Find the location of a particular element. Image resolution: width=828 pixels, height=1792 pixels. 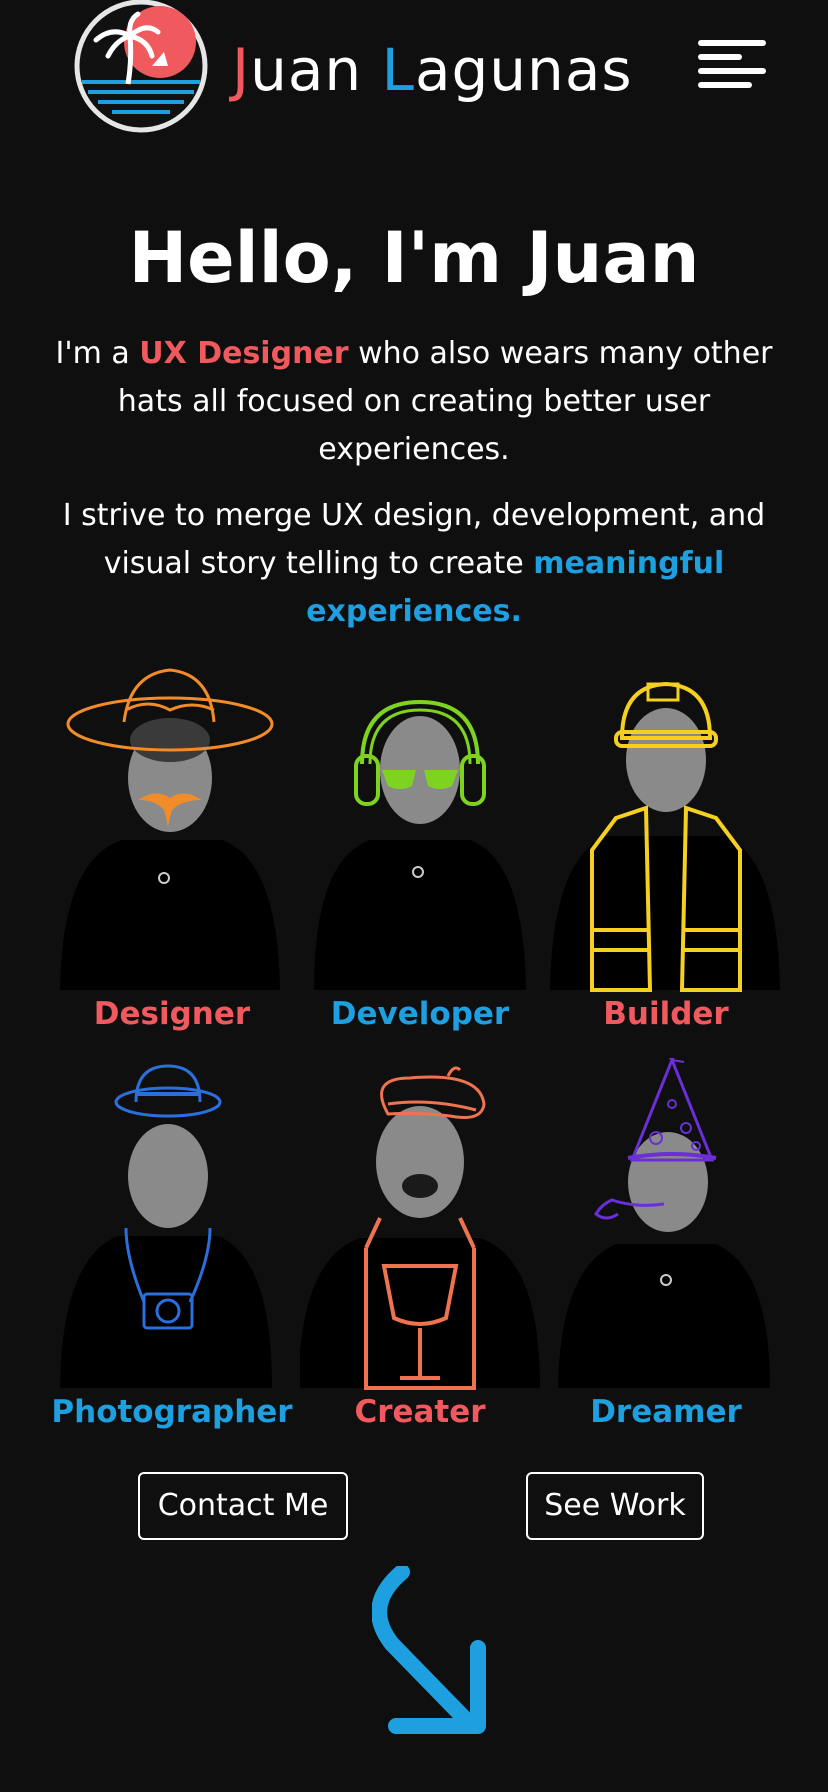

dreamer-portrait is located at coordinates (664, 1223).